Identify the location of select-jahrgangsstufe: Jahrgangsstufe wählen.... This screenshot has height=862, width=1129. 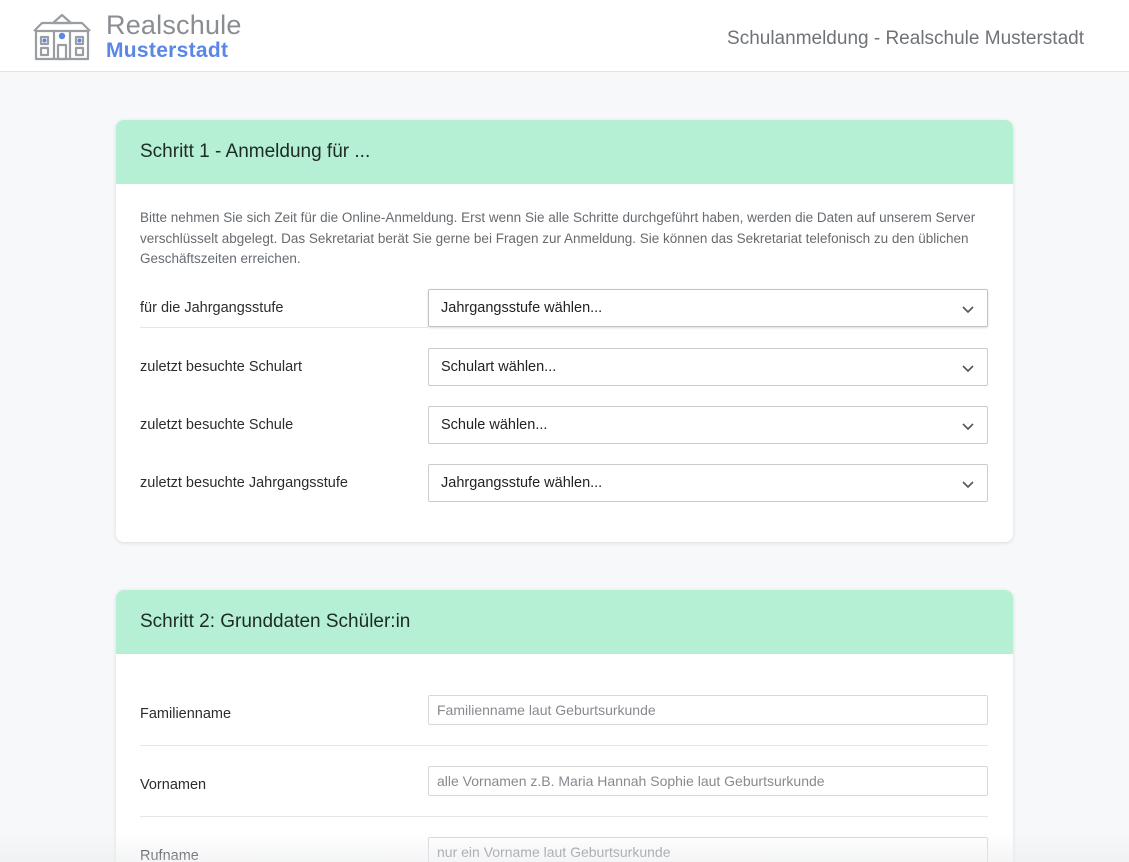
(708, 308).